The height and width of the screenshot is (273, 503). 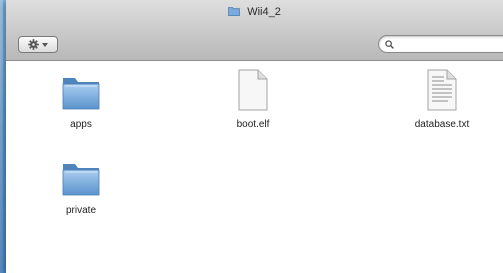 What do you see at coordinates (80, 210) in the screenshot?
I see `file-label-private: private` at bounding box center [80, 210].